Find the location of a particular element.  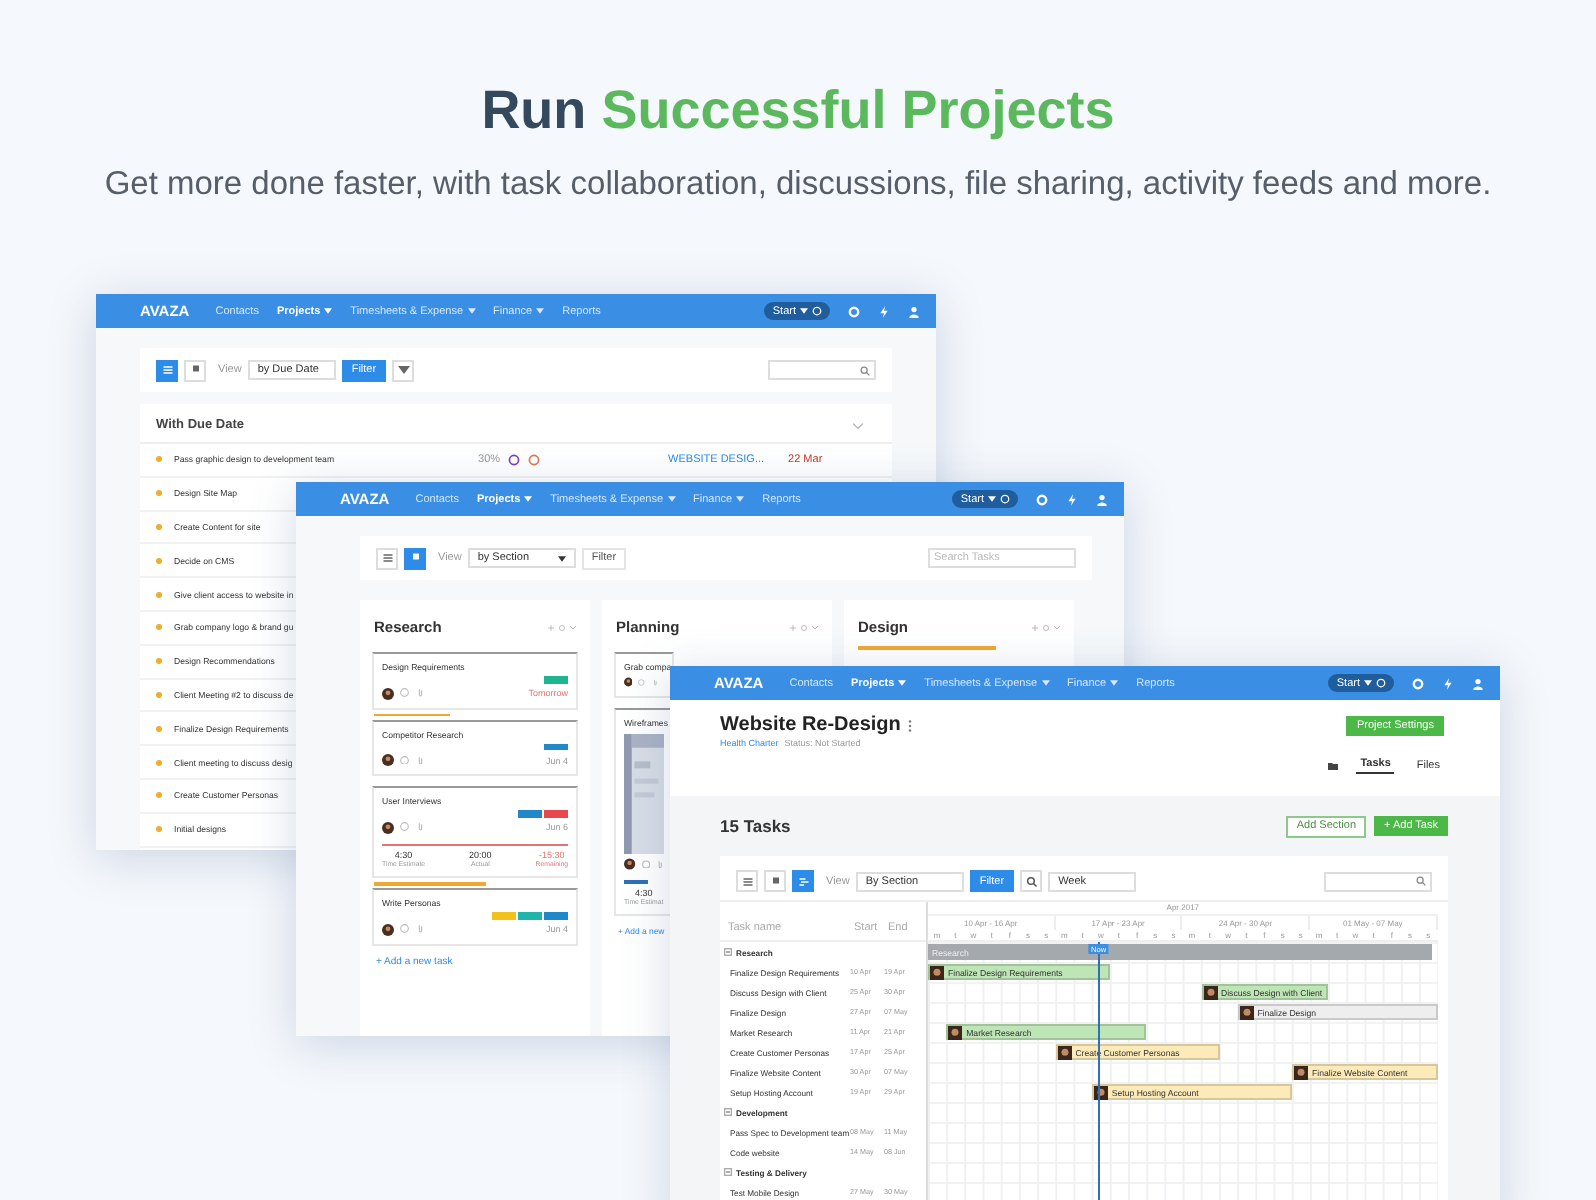

task-count: 15 Tasks is located at coordinates (755, 826).